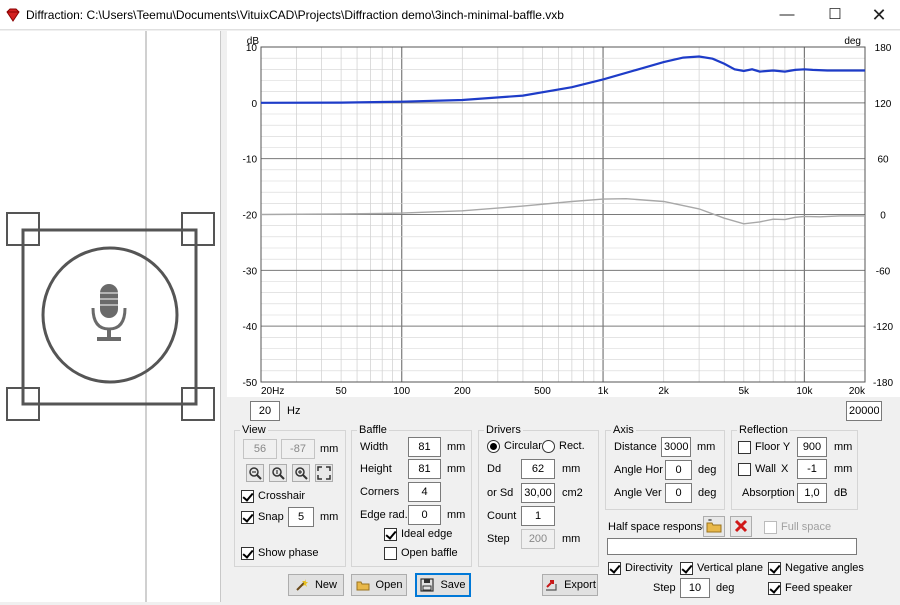 This screenshot has height=605, width=900. What do you see at coordinates (424, 469) in the screenshot?
I see `height-input` at bounding box center [424, 469].